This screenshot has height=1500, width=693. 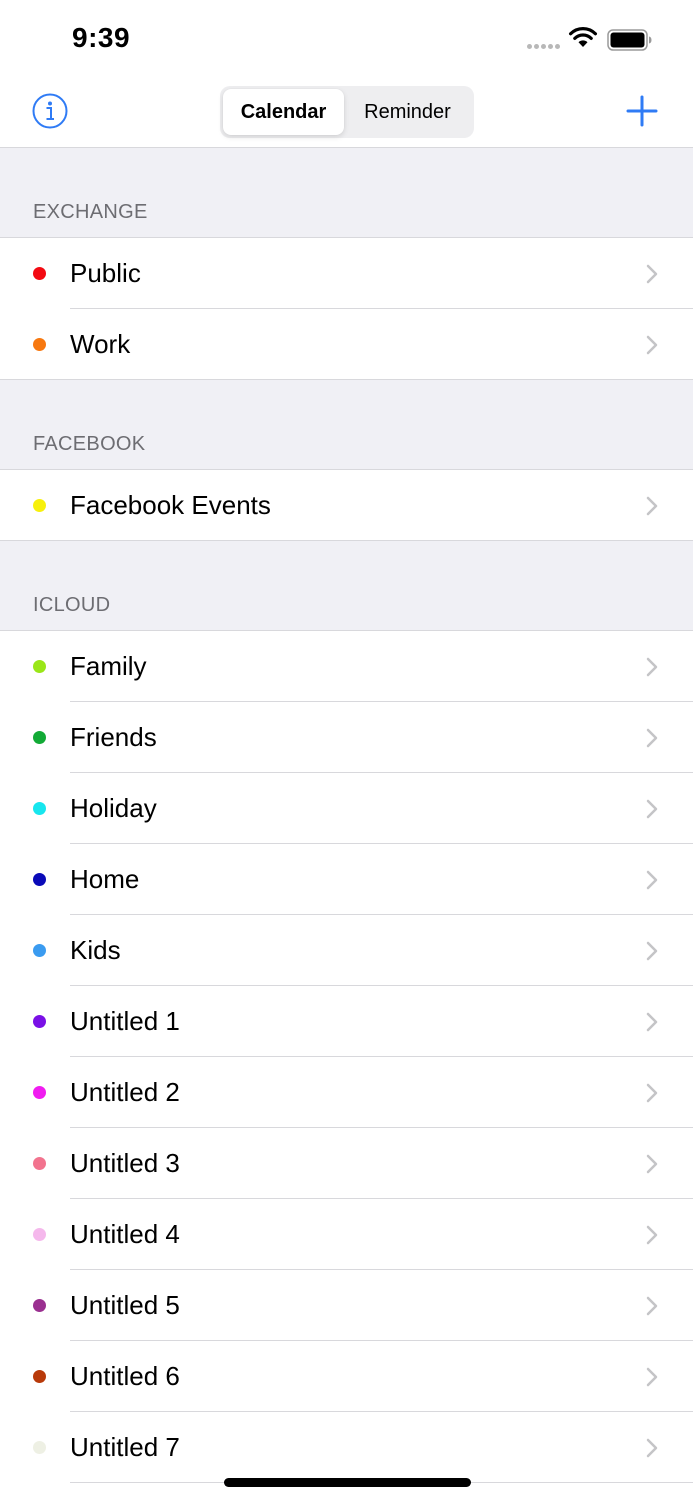 I want to click on calendar-row-untitled-6: Untitled 6, so click(x=346, y=1376).